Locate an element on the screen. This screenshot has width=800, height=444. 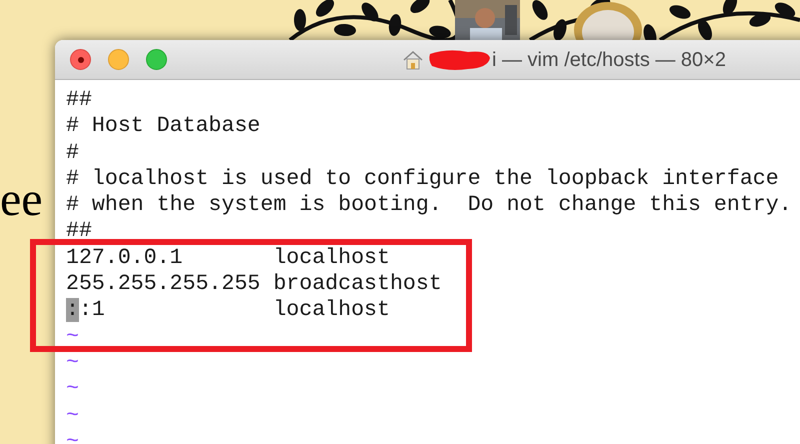
redaction-mark is located at coordinates (460, 60).